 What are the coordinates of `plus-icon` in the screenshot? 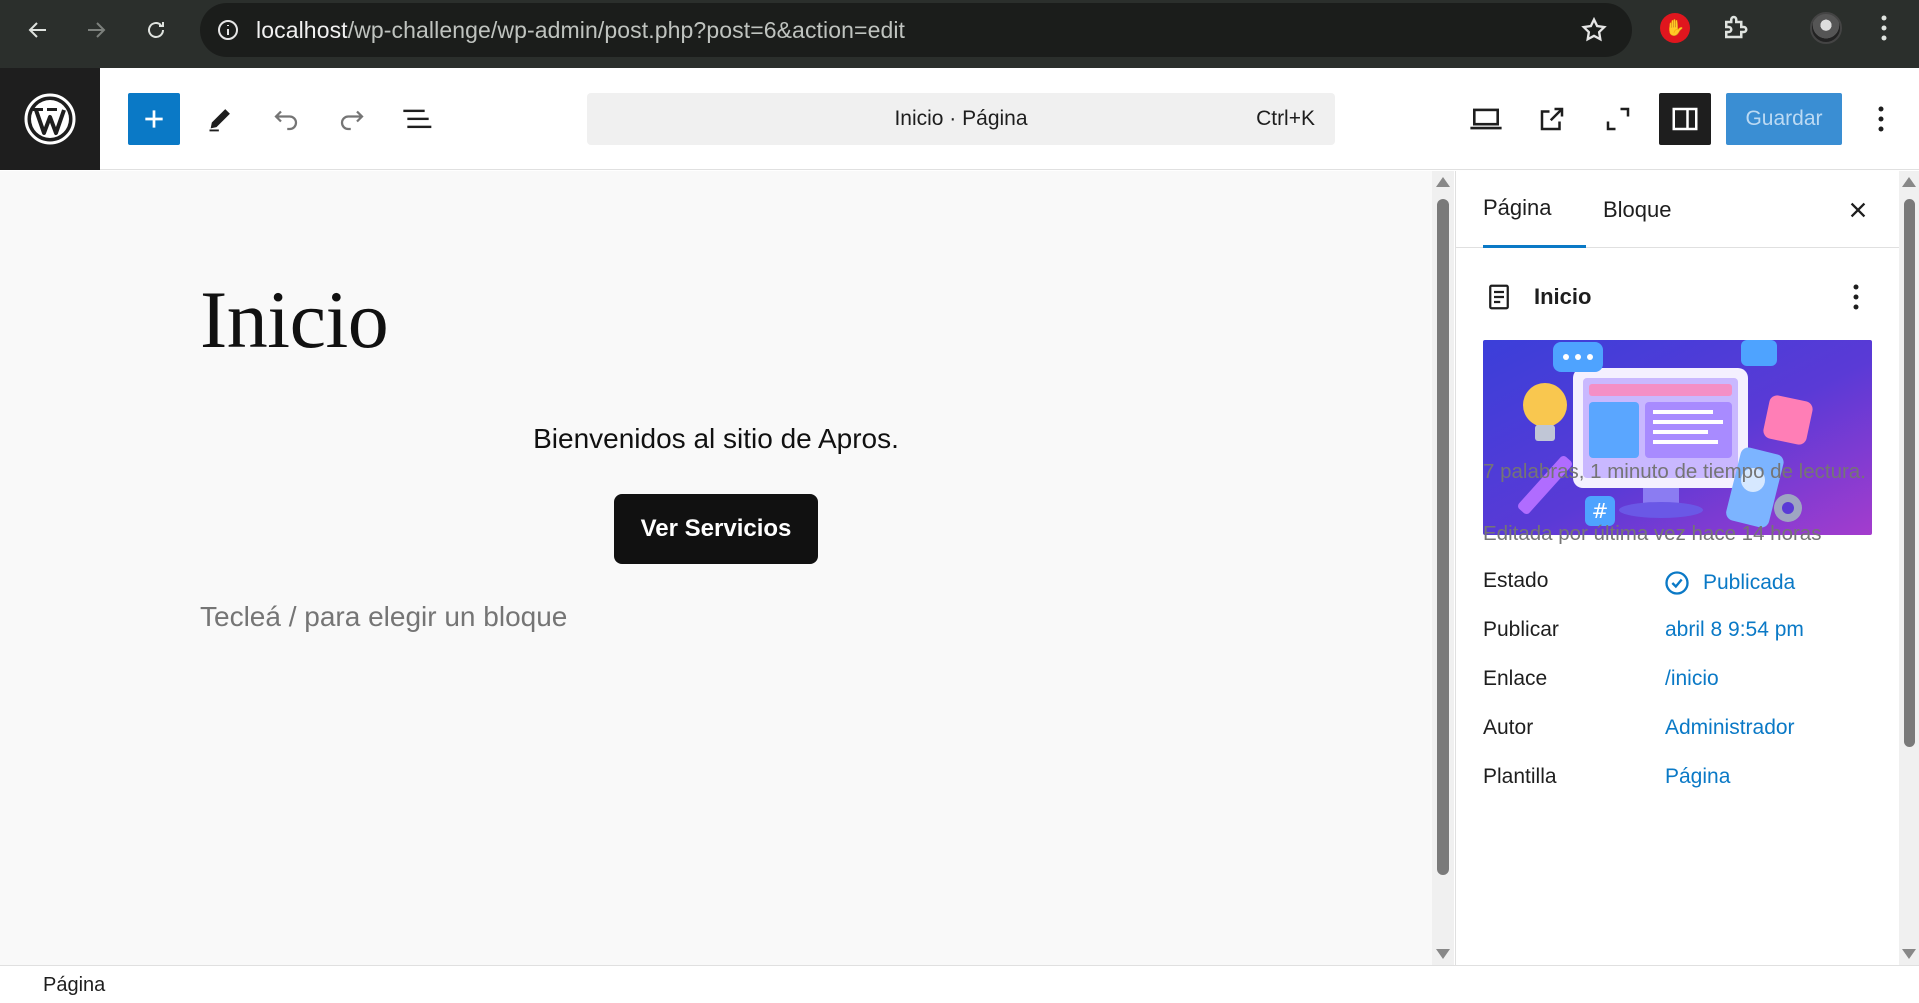 It's located at (154, 119).